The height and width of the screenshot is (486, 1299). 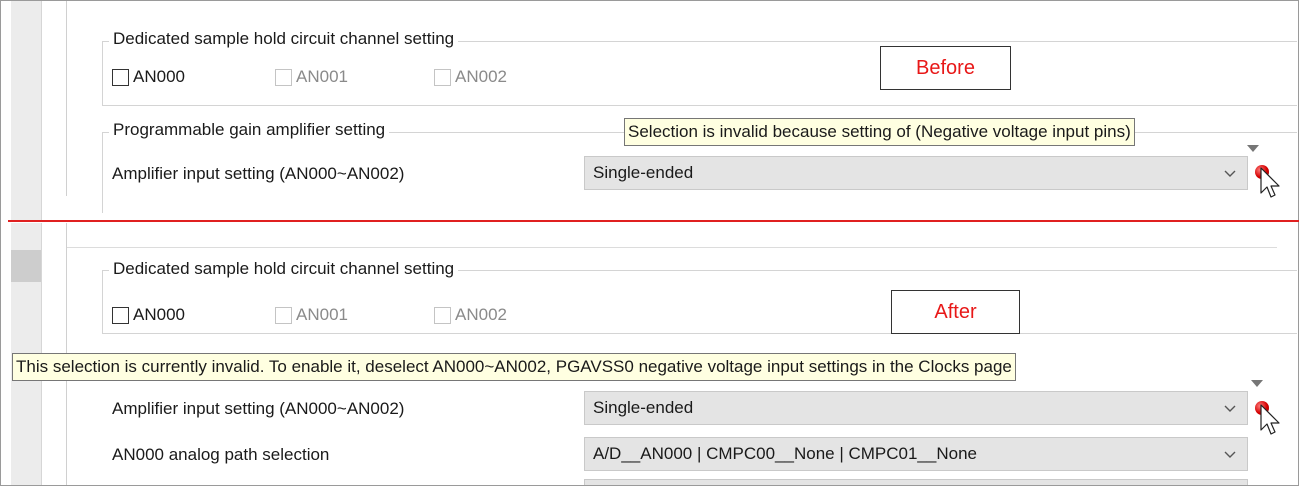 What do you see at coordinates (66, 98) in the screenshot?
I see `indent-line` at bounding box center [66, 98].